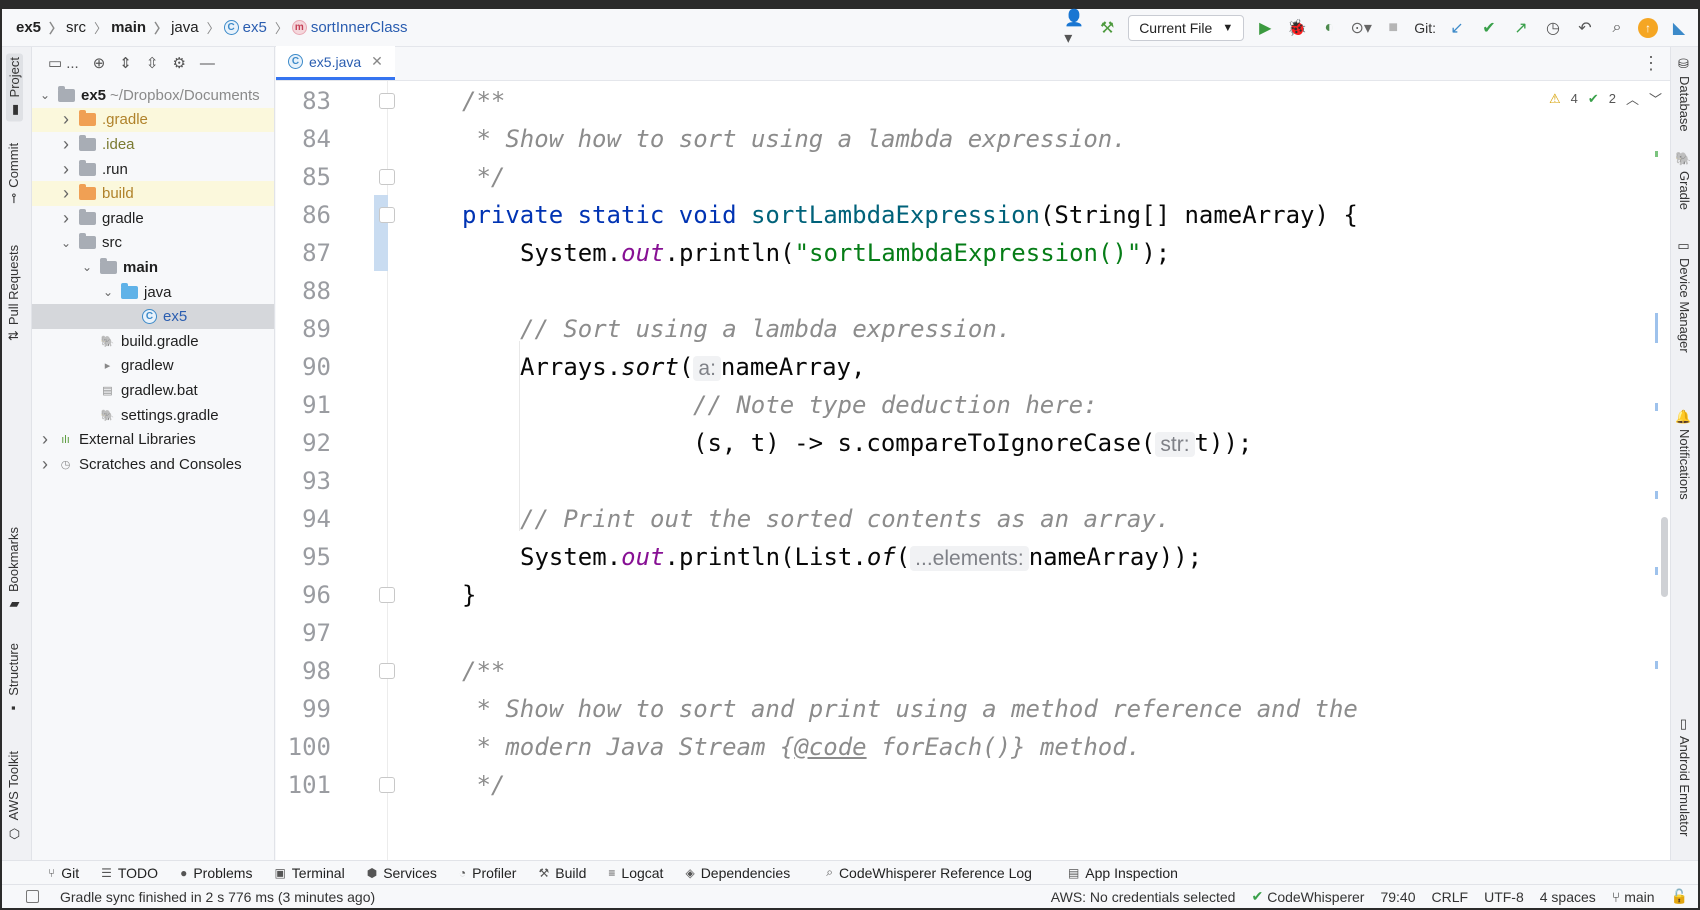 This screenshot has height=910, width=1700. I want to click on line-number: 90, so click(301, 367).